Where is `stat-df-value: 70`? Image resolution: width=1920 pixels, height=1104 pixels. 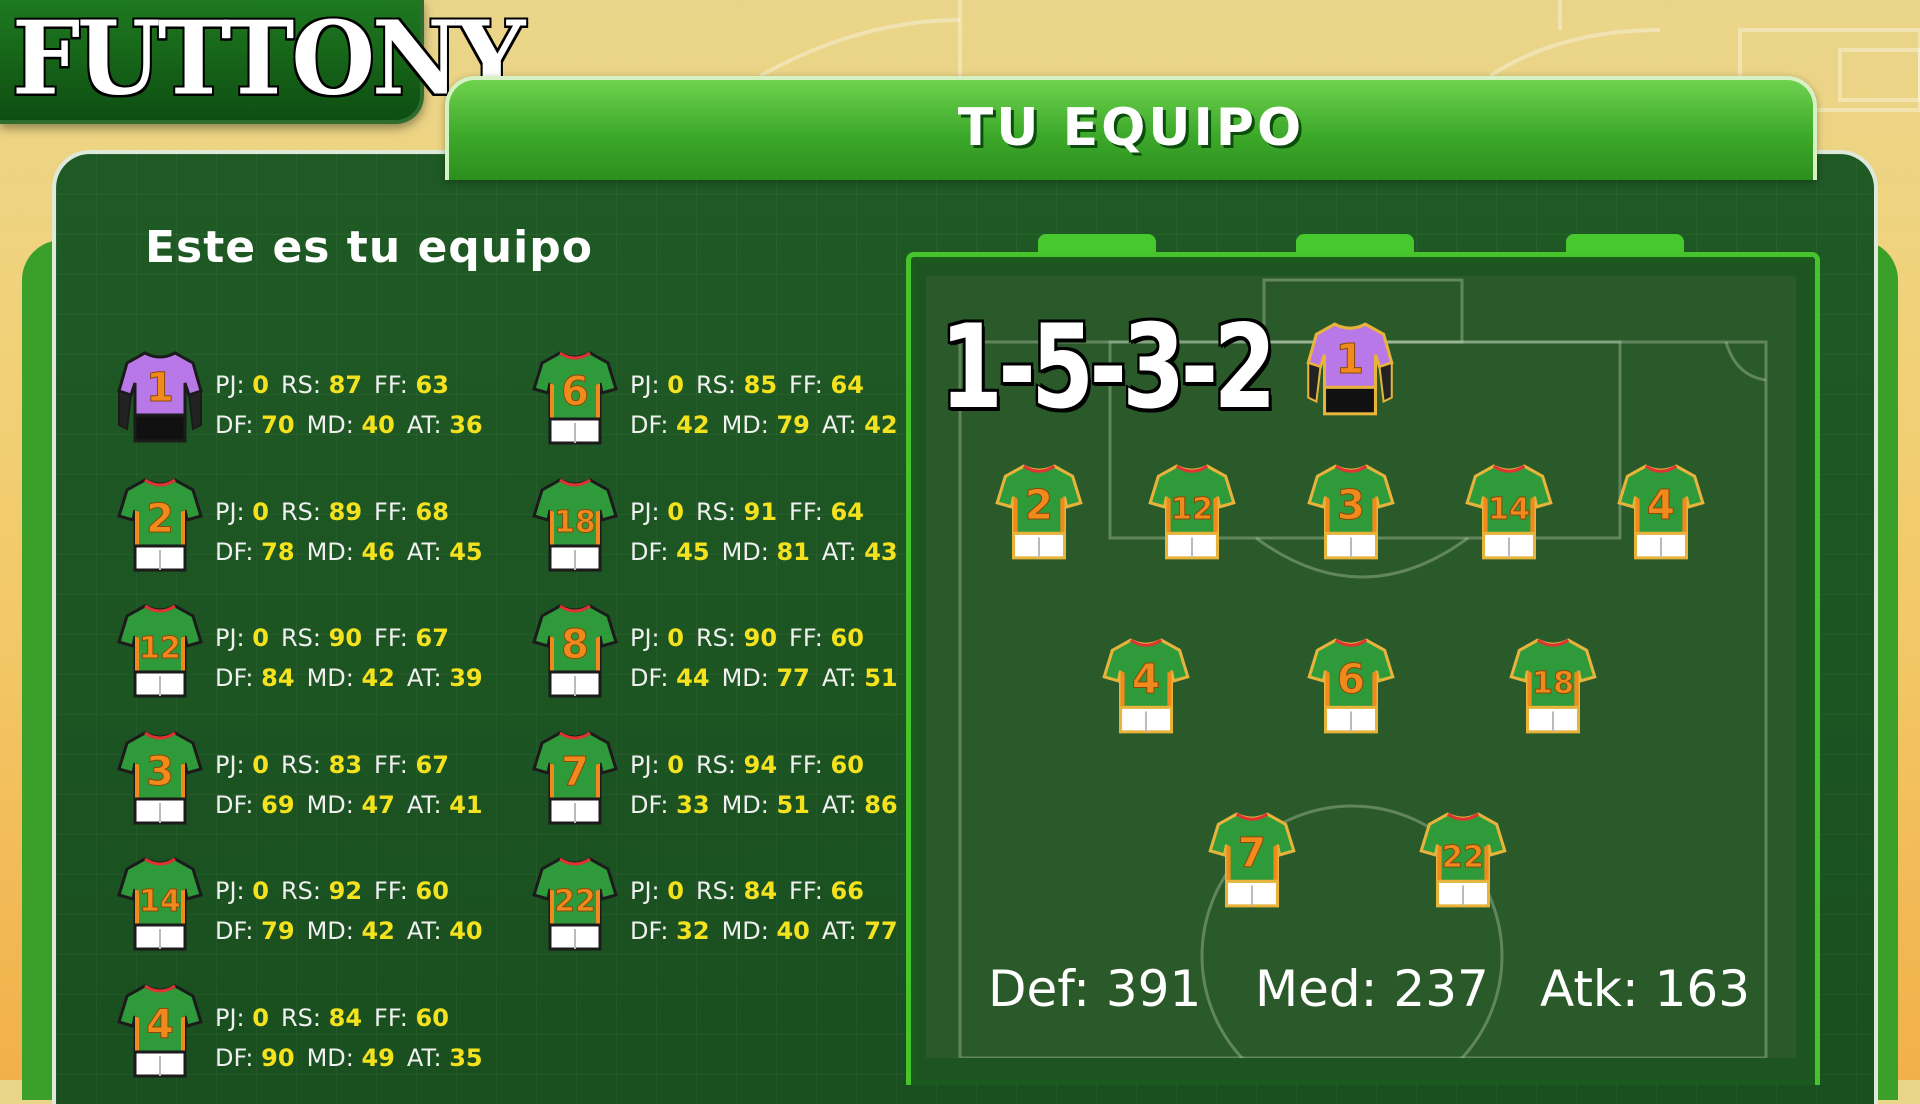 stat-df-value: 70 is located at coordinates (278, 425).